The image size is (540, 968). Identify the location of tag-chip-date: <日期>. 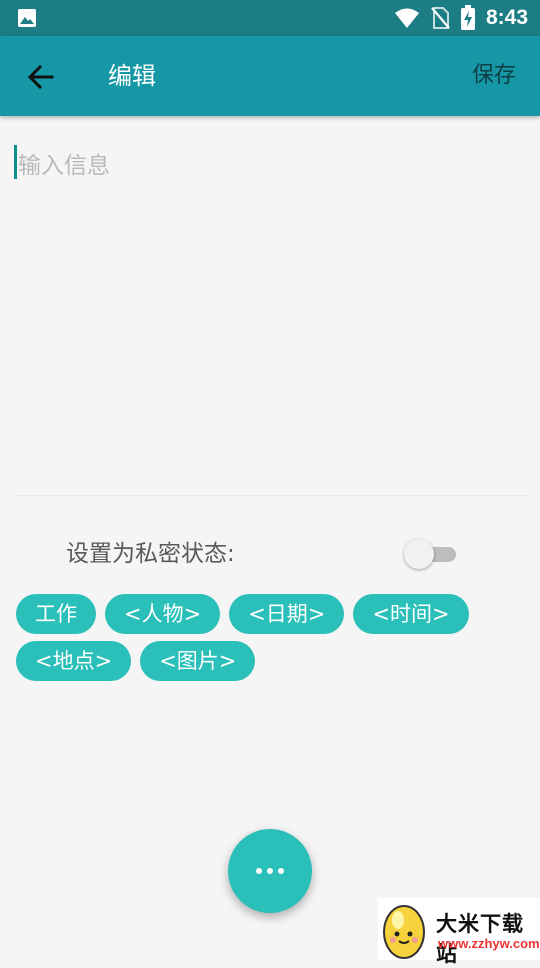
(287, 614).